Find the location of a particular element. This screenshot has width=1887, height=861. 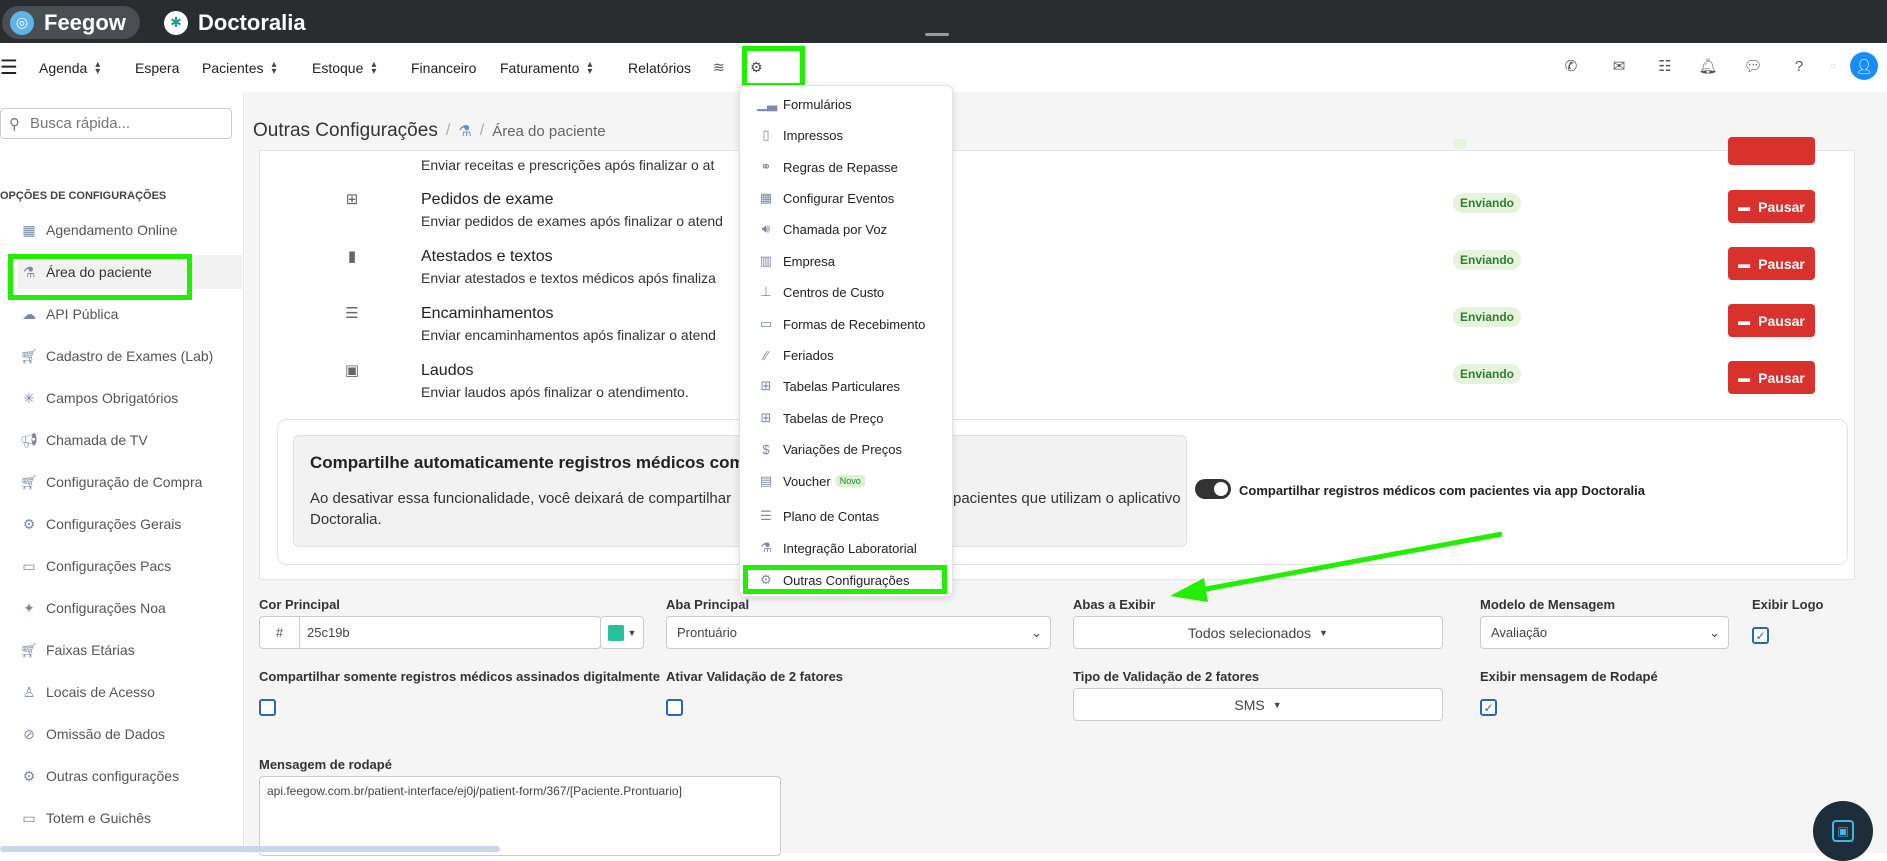

abas-exibir-multiselect: Todos selecionados ▼ is located at coordinates (1258, 632).